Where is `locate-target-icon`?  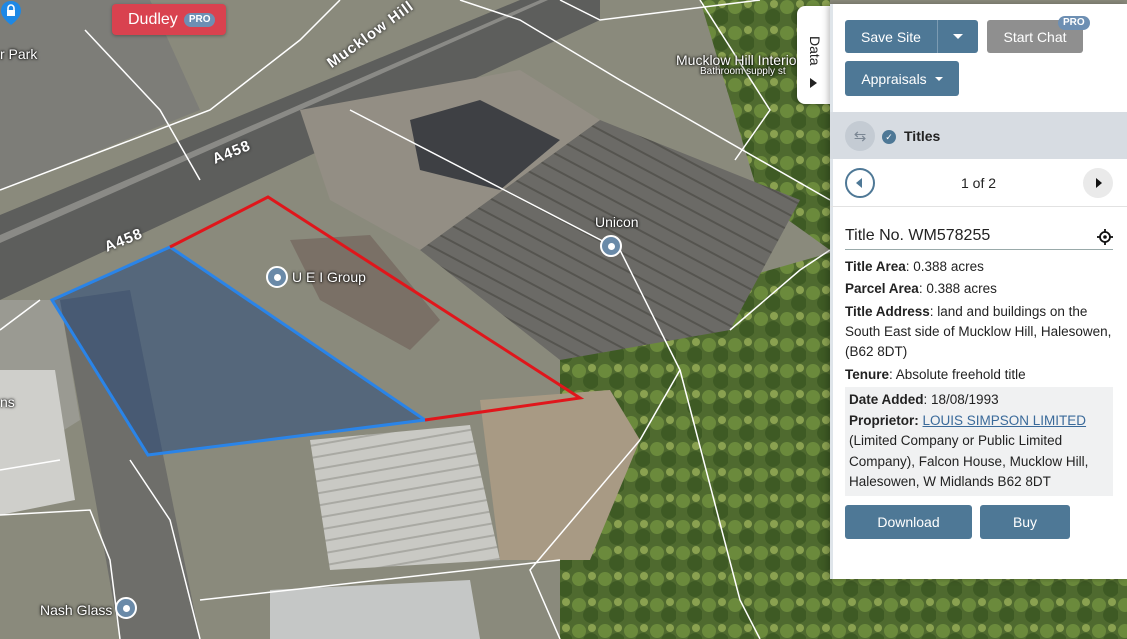
locate-target-icon is located at coordinates (1105, 237).